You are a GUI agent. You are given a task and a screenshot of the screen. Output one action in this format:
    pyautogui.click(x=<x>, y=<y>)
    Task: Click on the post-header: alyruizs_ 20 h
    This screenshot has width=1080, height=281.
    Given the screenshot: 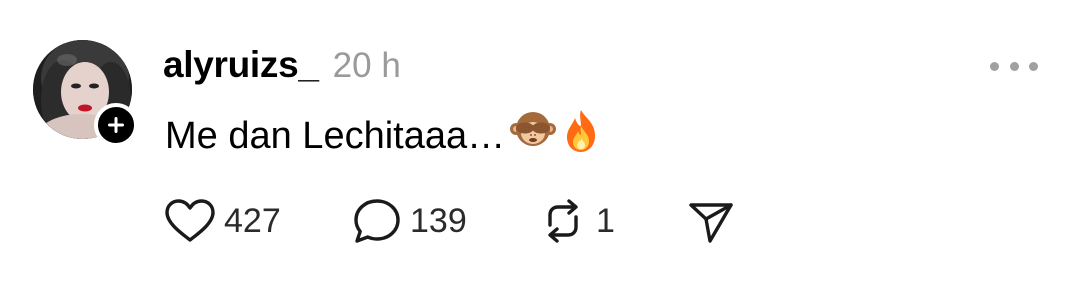 What is the action you would take?
    pyautogui.click(x=282, y=65)
    